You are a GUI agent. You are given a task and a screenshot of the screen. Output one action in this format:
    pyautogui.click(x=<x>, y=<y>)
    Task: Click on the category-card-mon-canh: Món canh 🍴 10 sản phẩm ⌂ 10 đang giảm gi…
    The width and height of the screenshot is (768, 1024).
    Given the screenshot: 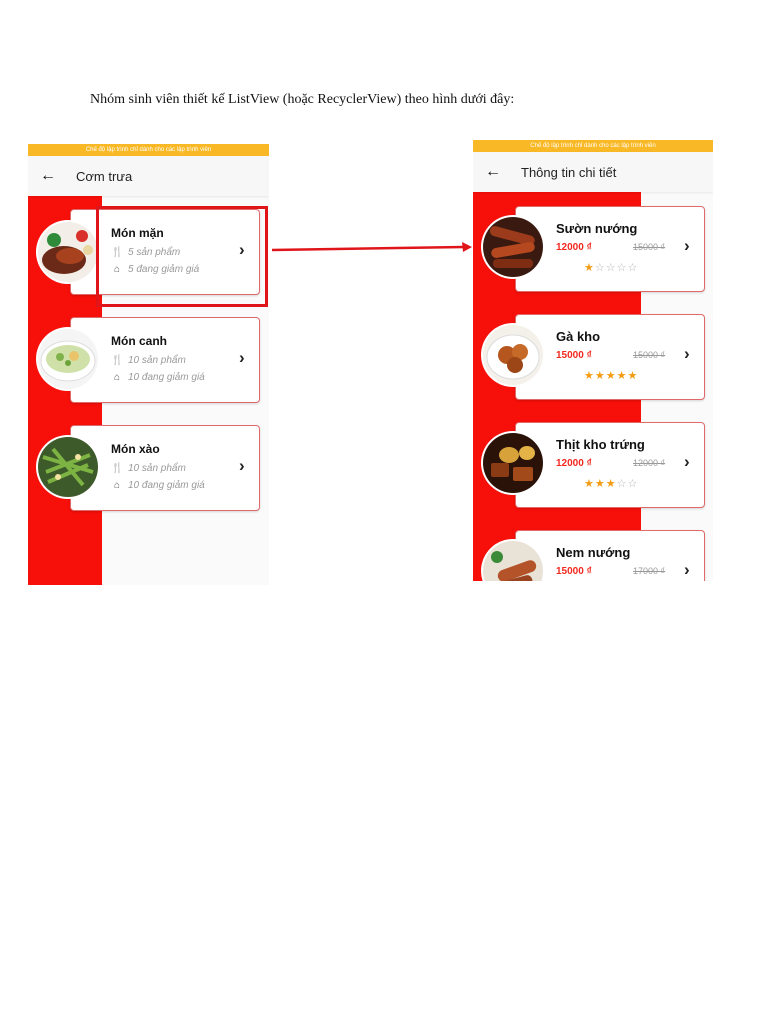 What is the action you would take?
    pyautogui.click(x=165, y=360)
    